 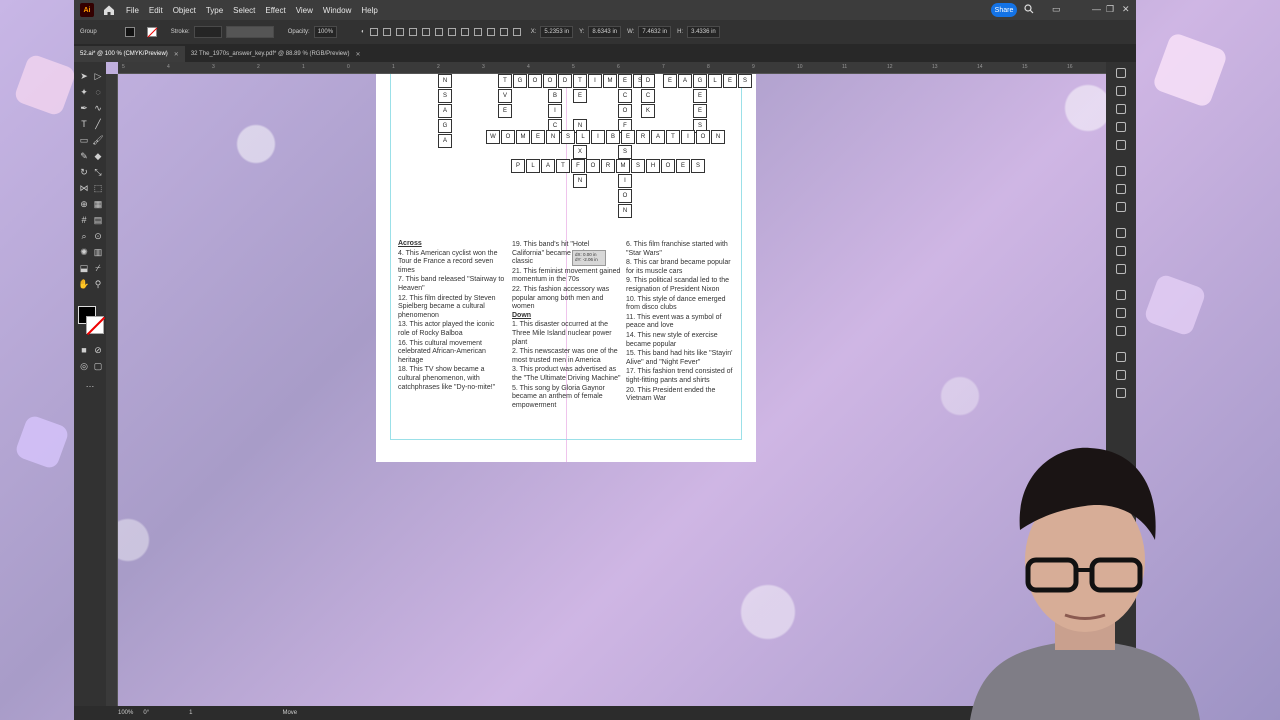 I want to click on vertical-ruler, so click(x=112, y=390).